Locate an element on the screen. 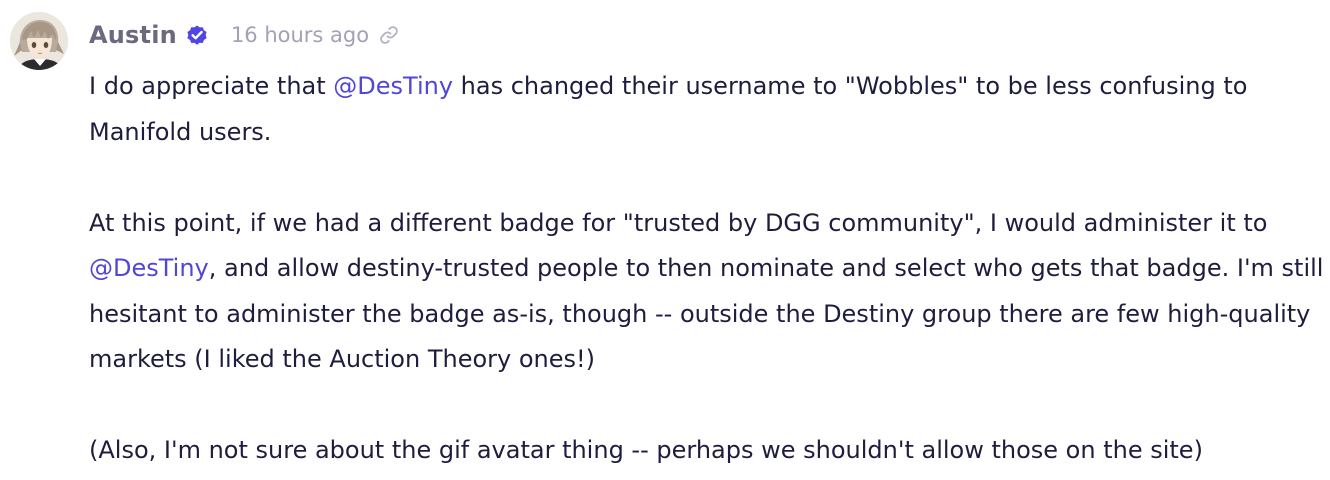  comment-timestamp: 16 hours ago is located at coordinates (300, 35).